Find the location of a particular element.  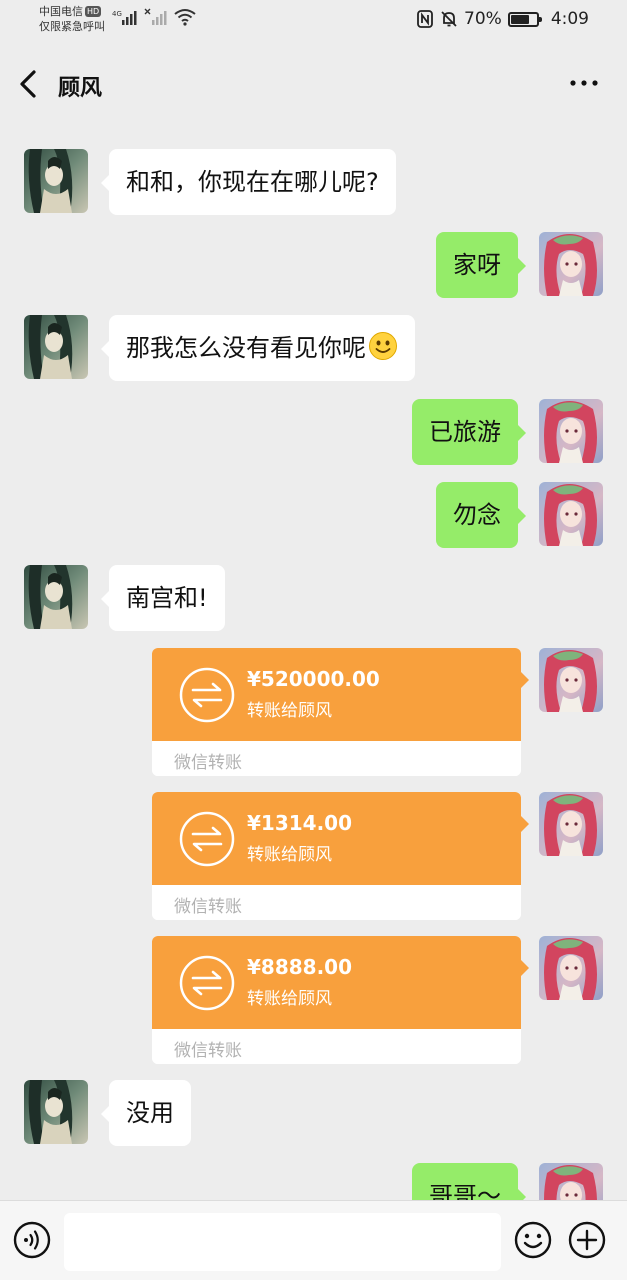

chat-header: 顾风 is located at coordinates (313, 84).